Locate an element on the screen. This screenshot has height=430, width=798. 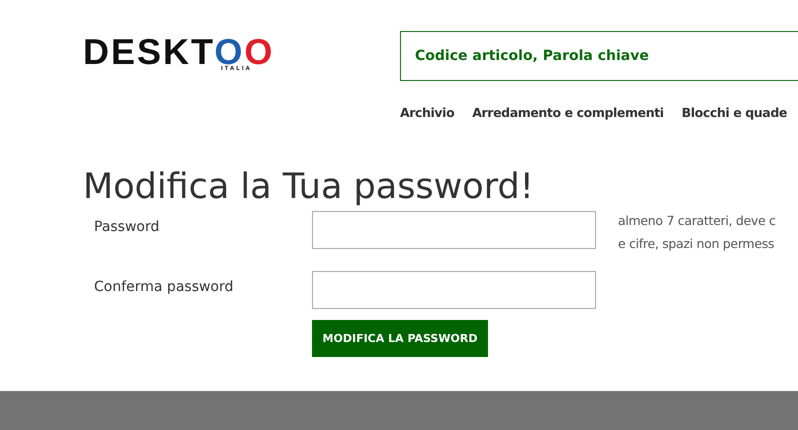
nav-link: Archivio is located at coordinates (427, 116).